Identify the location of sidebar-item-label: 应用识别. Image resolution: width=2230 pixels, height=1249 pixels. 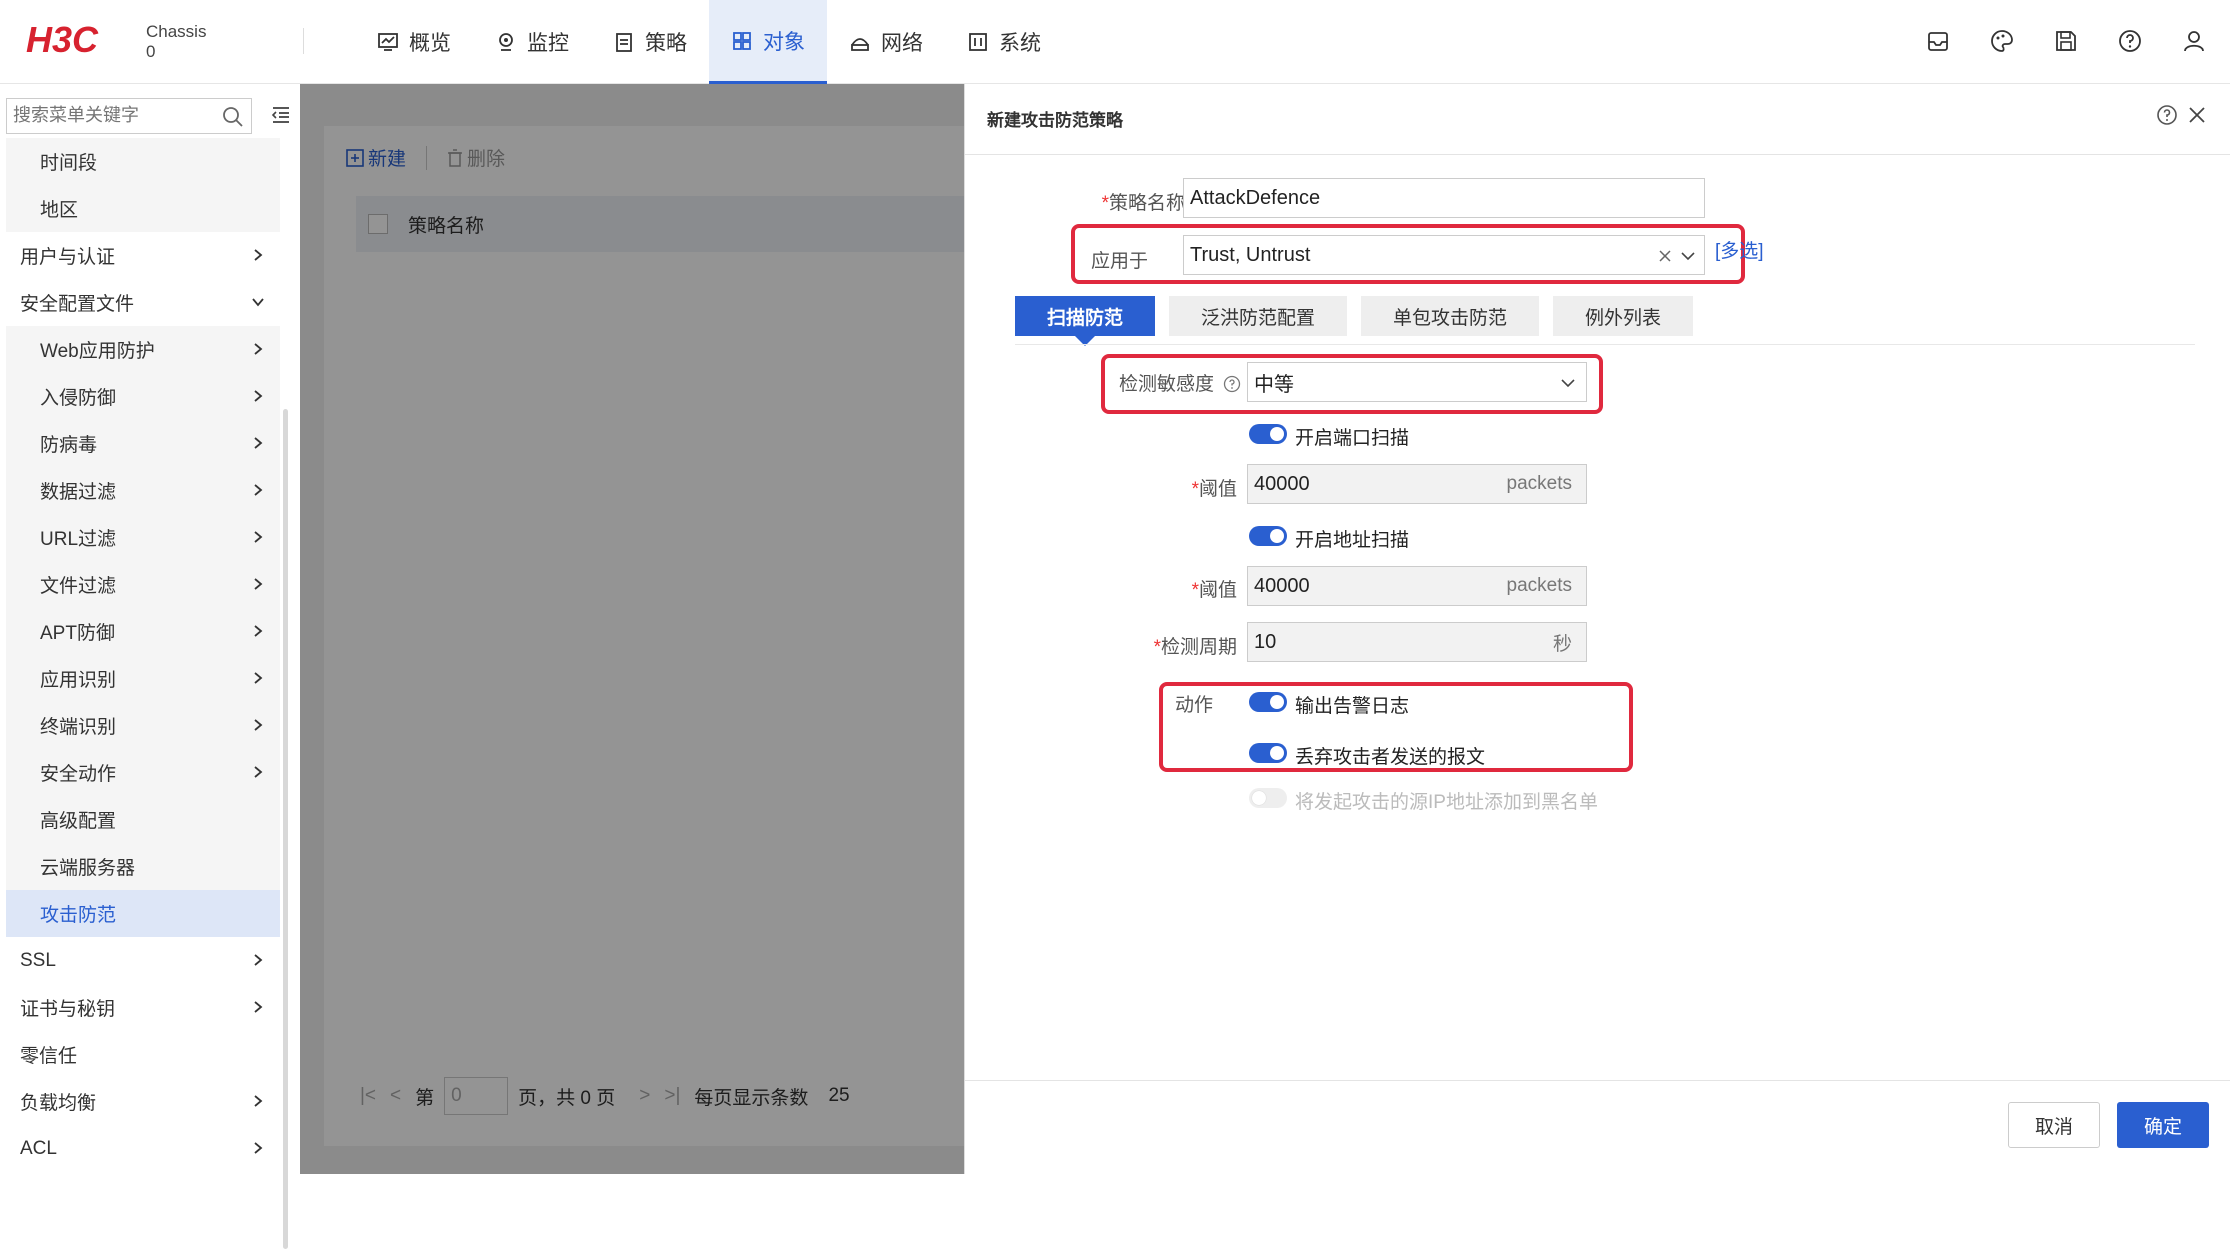
(78, 680).